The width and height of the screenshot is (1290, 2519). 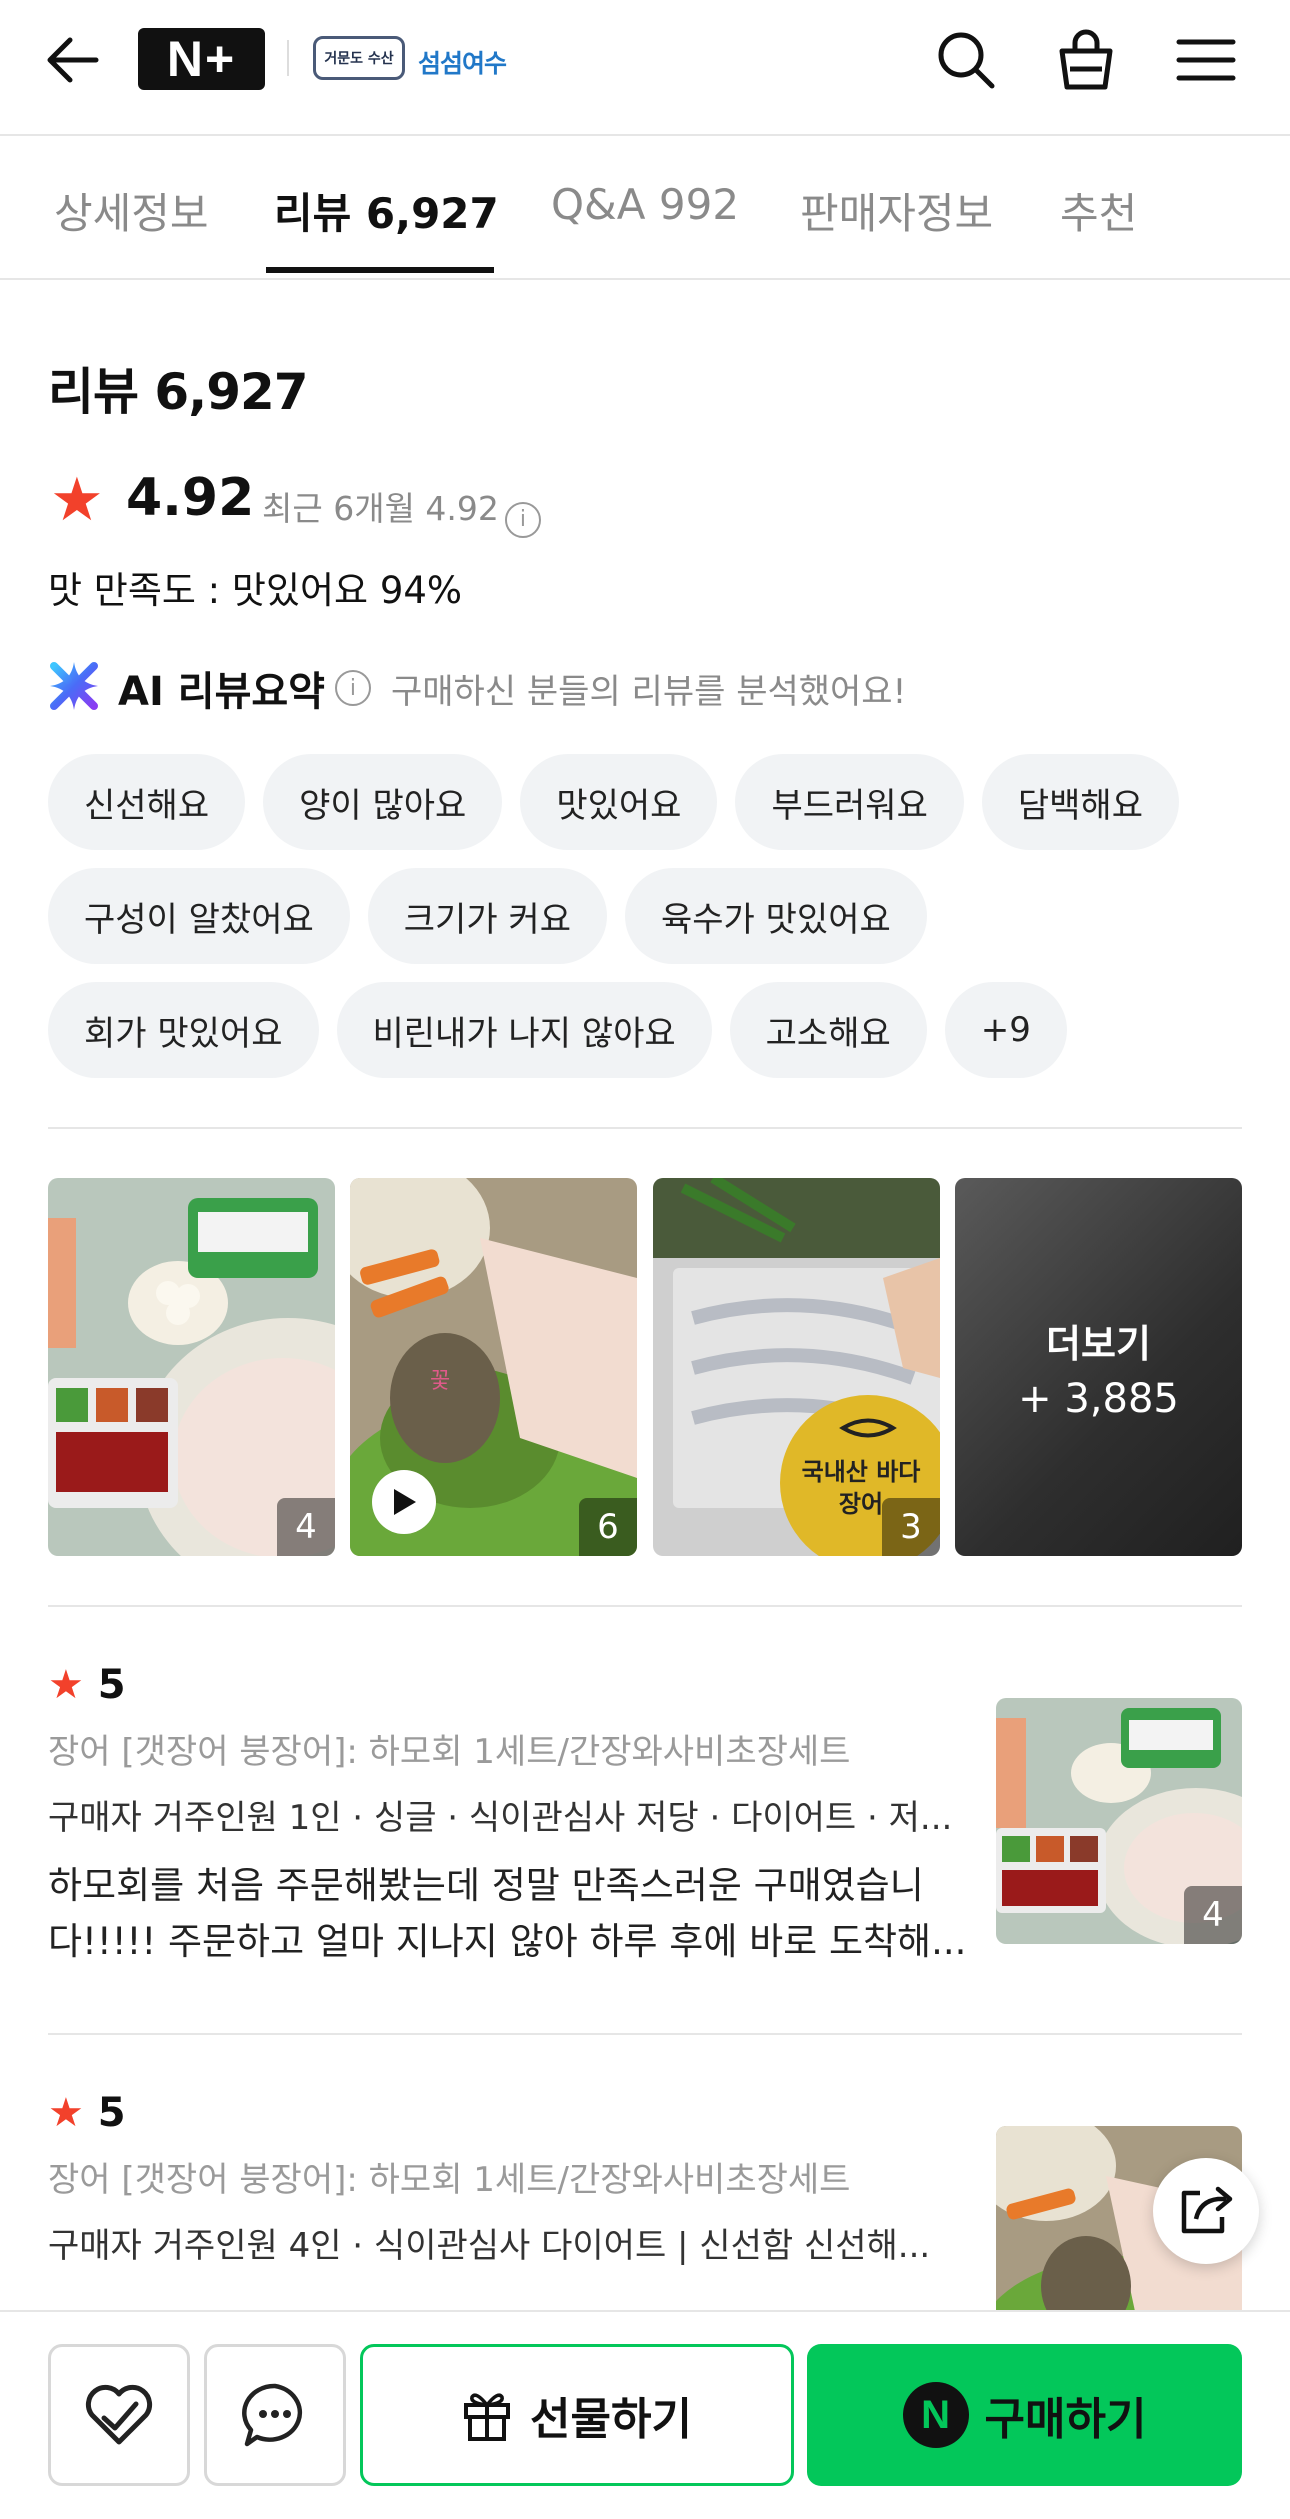 What do you see at coordinates (1065, 2419) in the screenshot?
I see `buy-button-label: 구매하기` at bounding box center [1065, 2419].